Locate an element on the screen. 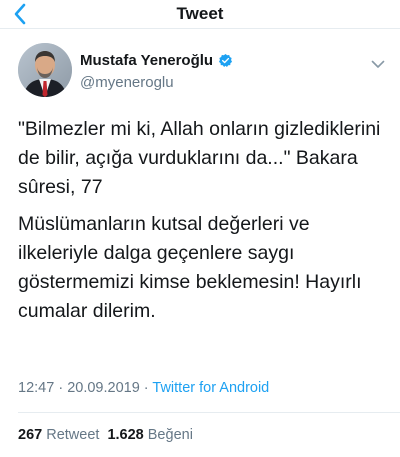  tweet-metadata: 12:47 · 20.09.2019 · Twitter for Android is located at coordinates (143, 388).